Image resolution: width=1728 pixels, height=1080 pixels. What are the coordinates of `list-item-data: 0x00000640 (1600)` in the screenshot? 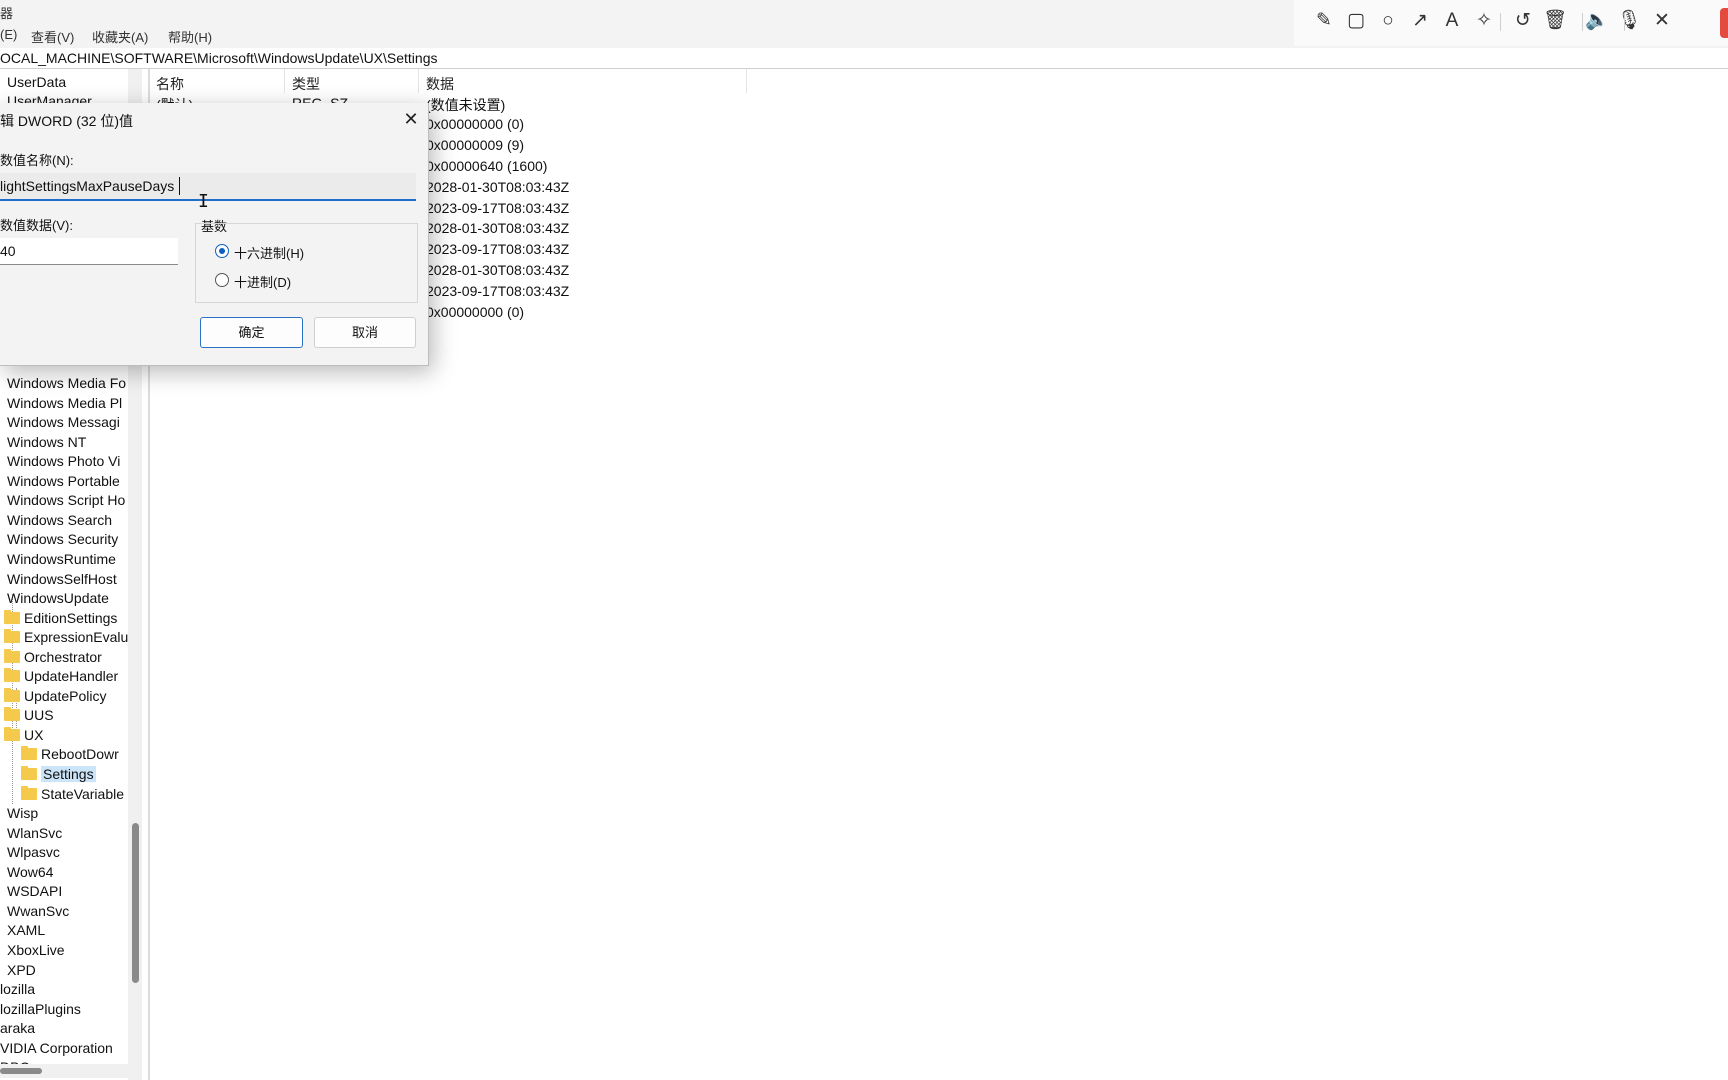 It's located at (486, 166).